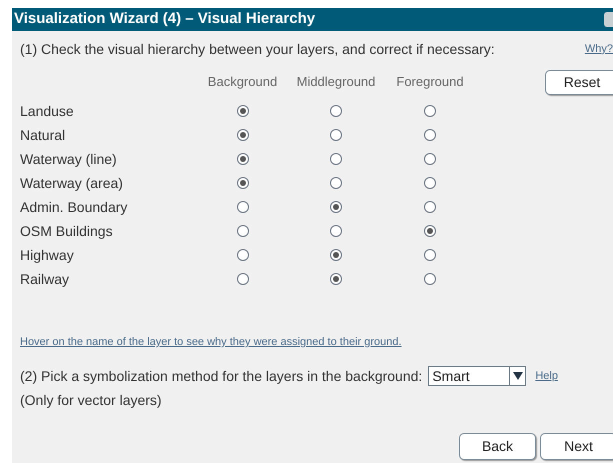 The height and width of the screenshot is (463, 613). I want to click on why-link: Why?, so click(598, 49).